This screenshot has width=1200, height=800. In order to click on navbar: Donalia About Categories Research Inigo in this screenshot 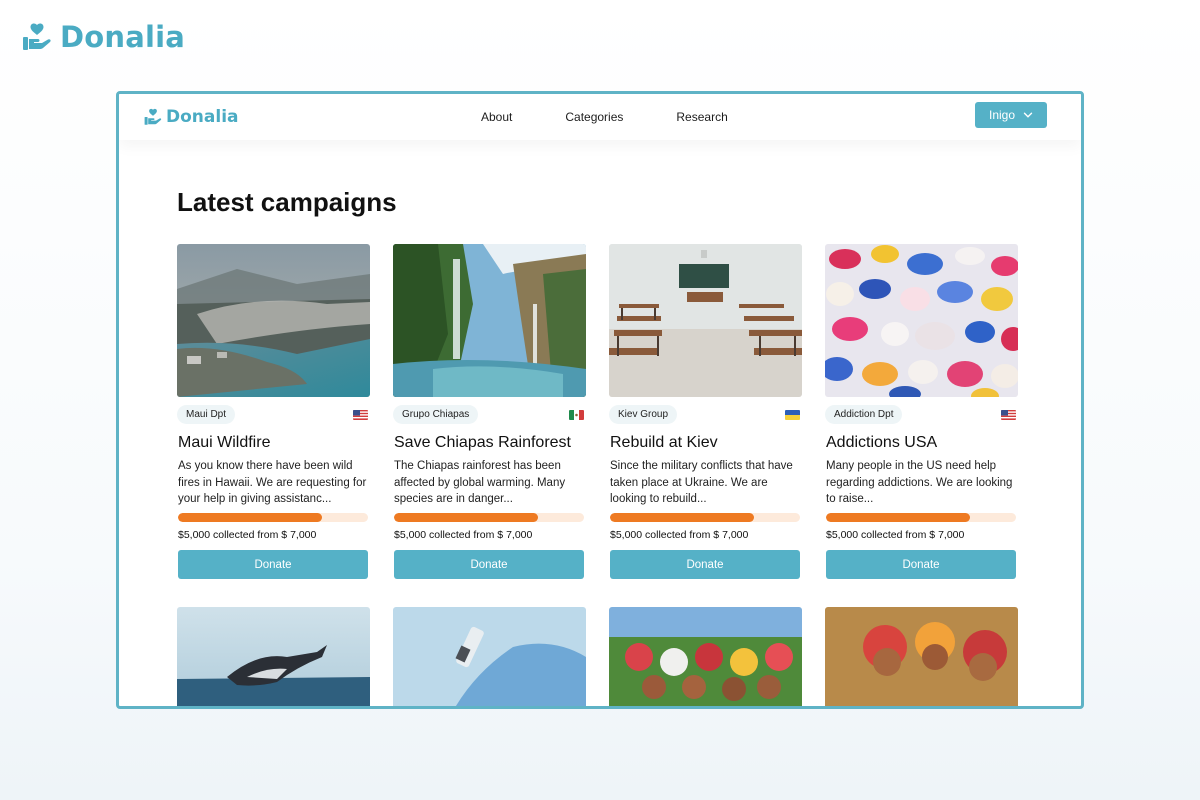, I will do `click(600, 117)`.